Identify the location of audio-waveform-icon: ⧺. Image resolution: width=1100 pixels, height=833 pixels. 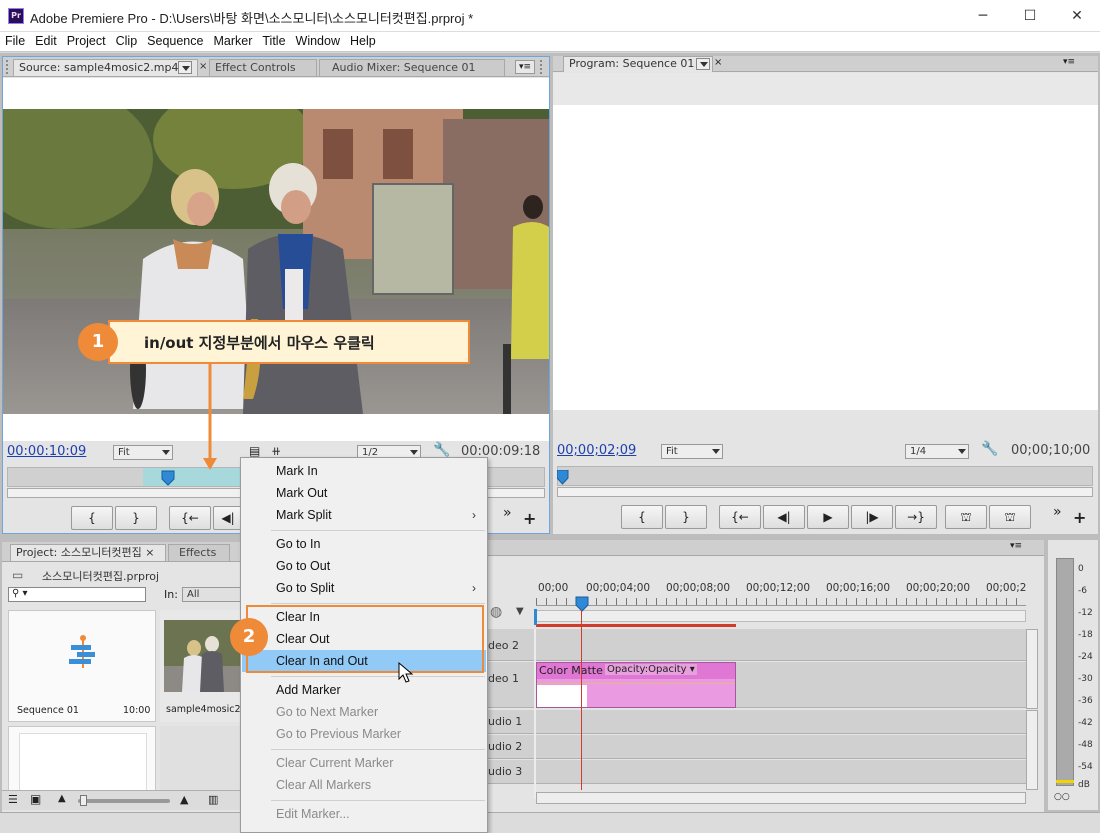
(276, 451).